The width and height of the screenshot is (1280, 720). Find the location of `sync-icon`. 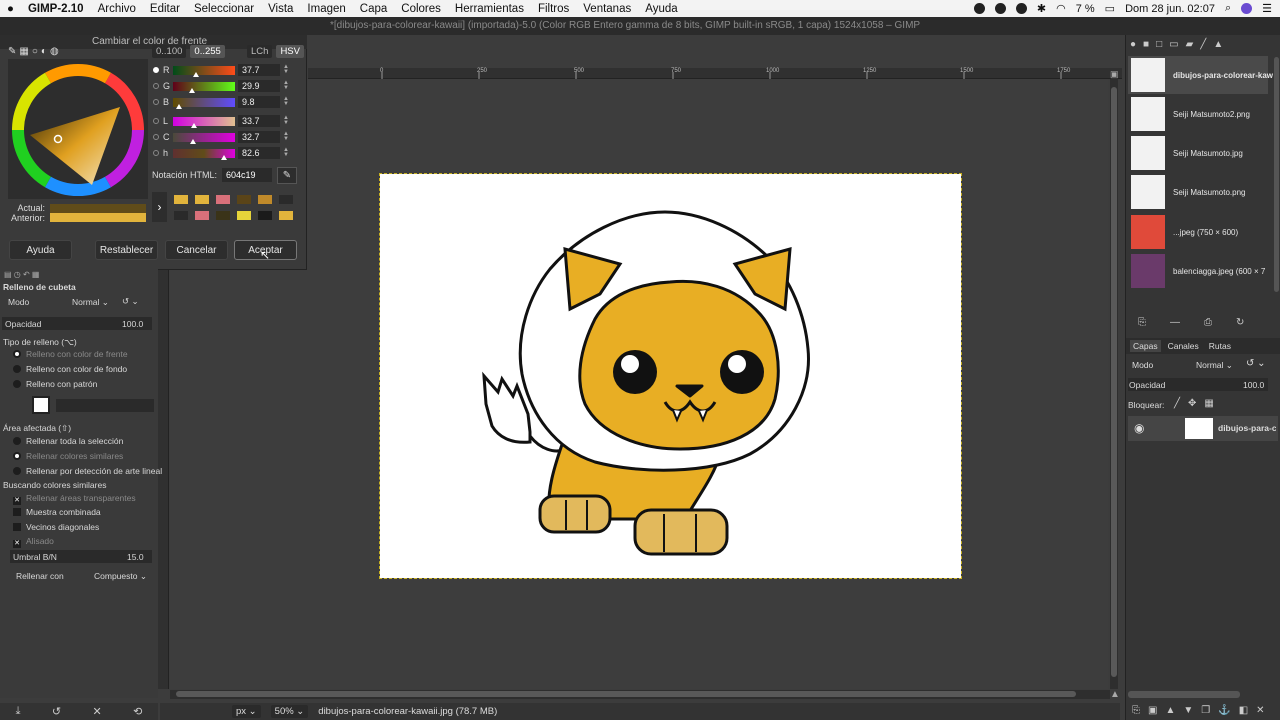

sync-icon is located at coordinates (1000, 8).